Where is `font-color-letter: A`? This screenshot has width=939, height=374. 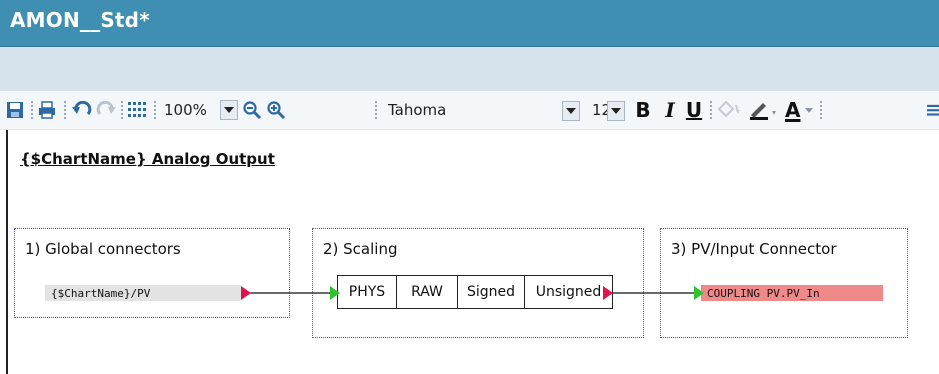 font-color-letter: A is located at coordinates (793, 110).